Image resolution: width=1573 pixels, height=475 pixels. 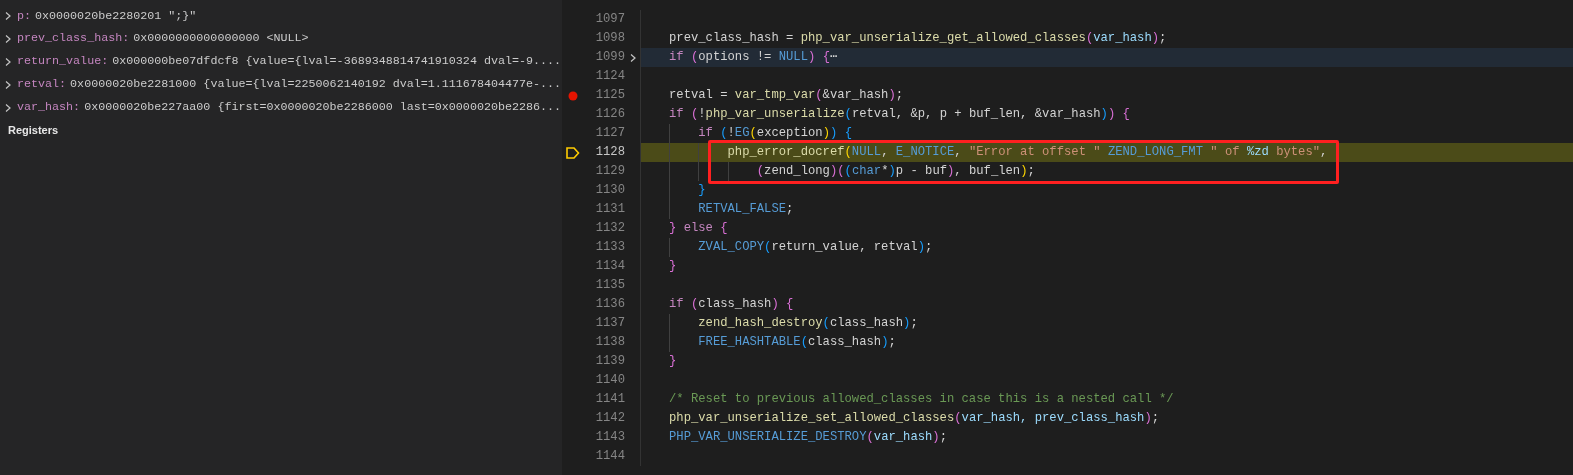 I want to click on code-line: PHP_VAR_UNSERIALIZE_DESTROY(var_hash);, so click(x=1106, y=437).